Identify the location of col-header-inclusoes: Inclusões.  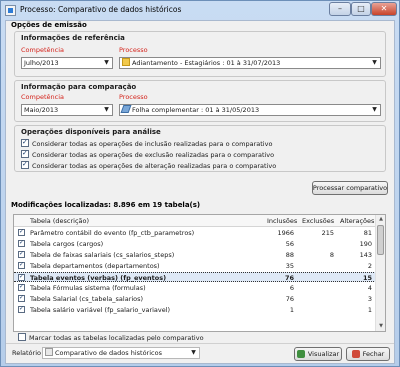
(282, 221).